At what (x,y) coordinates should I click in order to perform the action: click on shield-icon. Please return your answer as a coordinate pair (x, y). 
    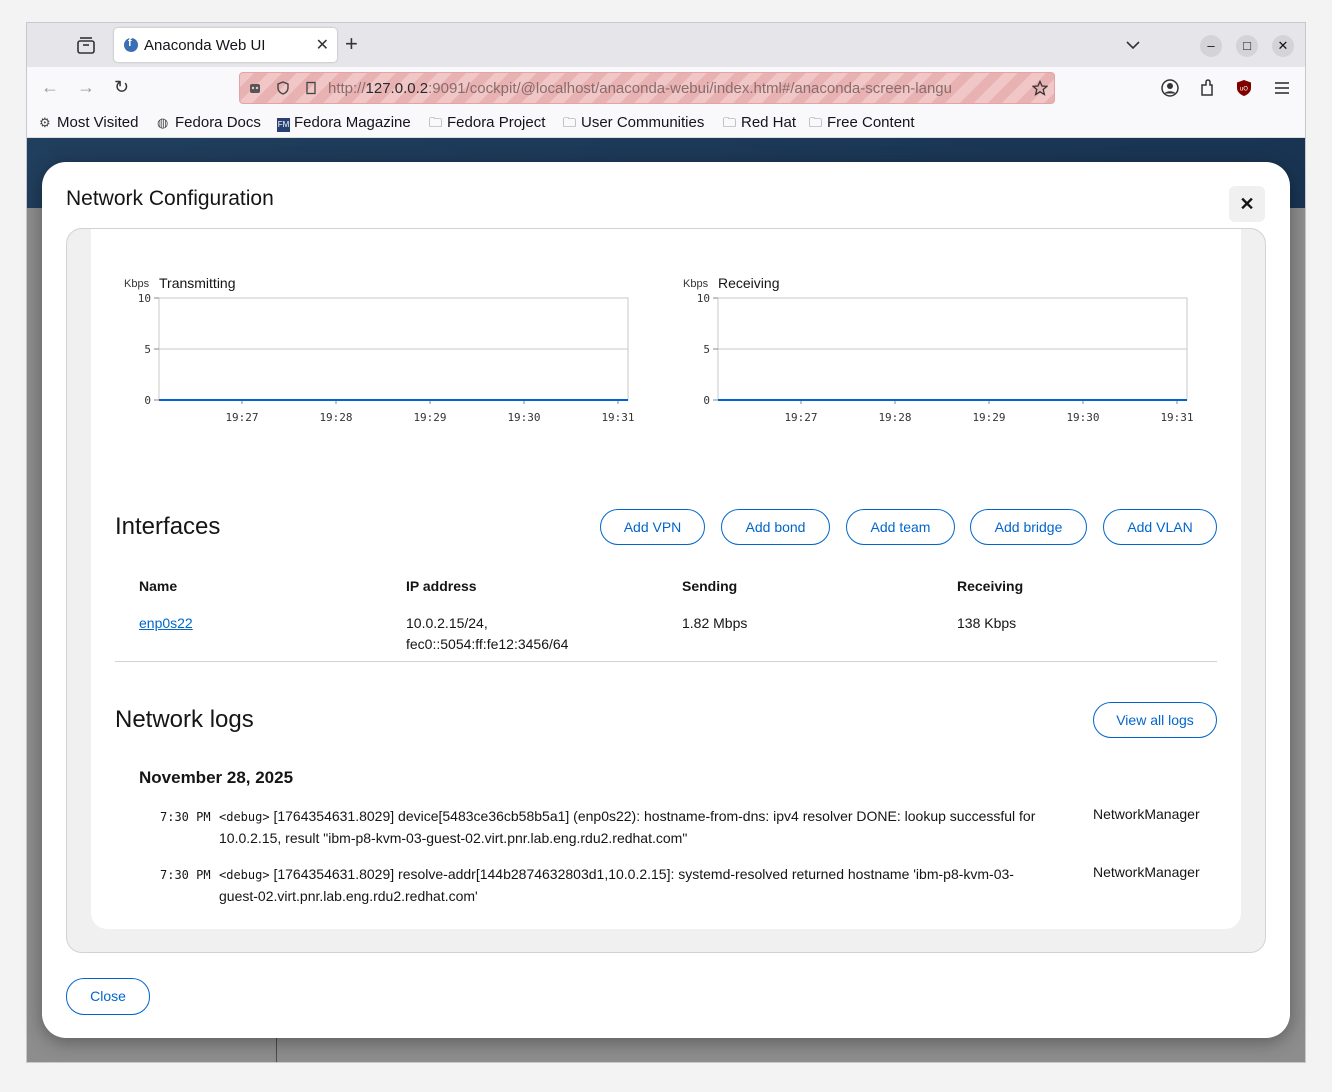
    Looking at the image, I should click on (283, 88).